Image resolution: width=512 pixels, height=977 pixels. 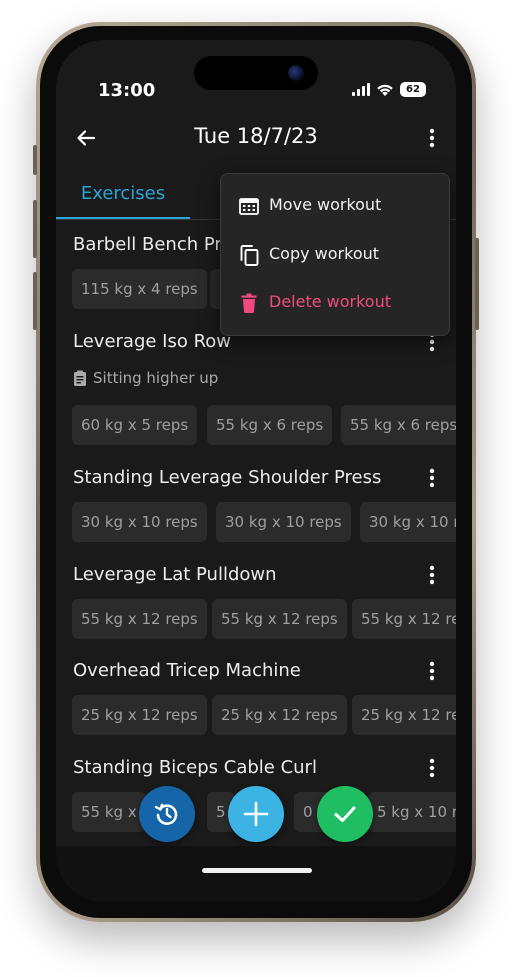 I want to click on page-title: Tue 18/7/23, so click(x=256, y=136).